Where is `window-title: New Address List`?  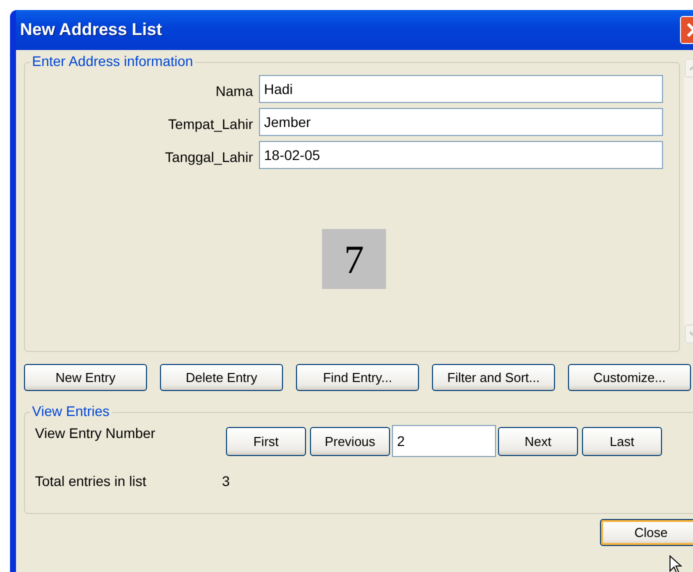 window-title: New Address List is located at coordinates (90, 30).